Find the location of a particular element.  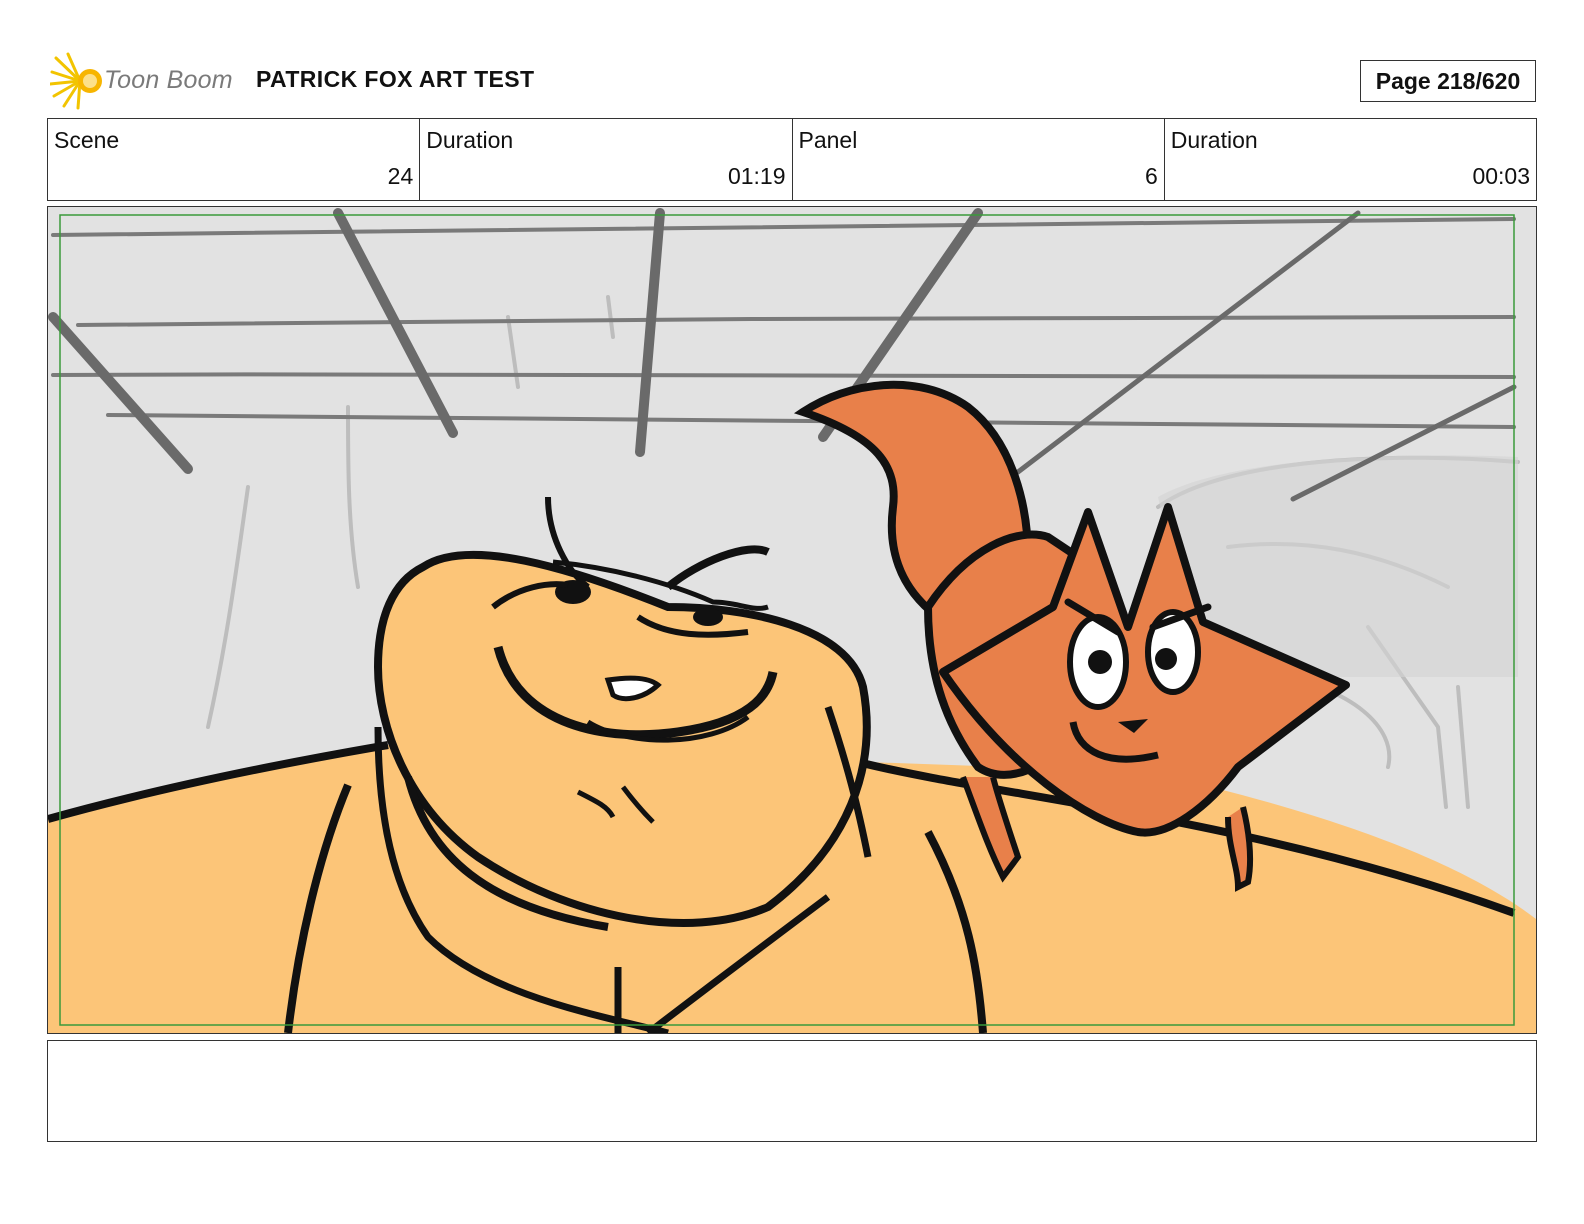

scene-value: 24 is located at coordinates (400, 176).